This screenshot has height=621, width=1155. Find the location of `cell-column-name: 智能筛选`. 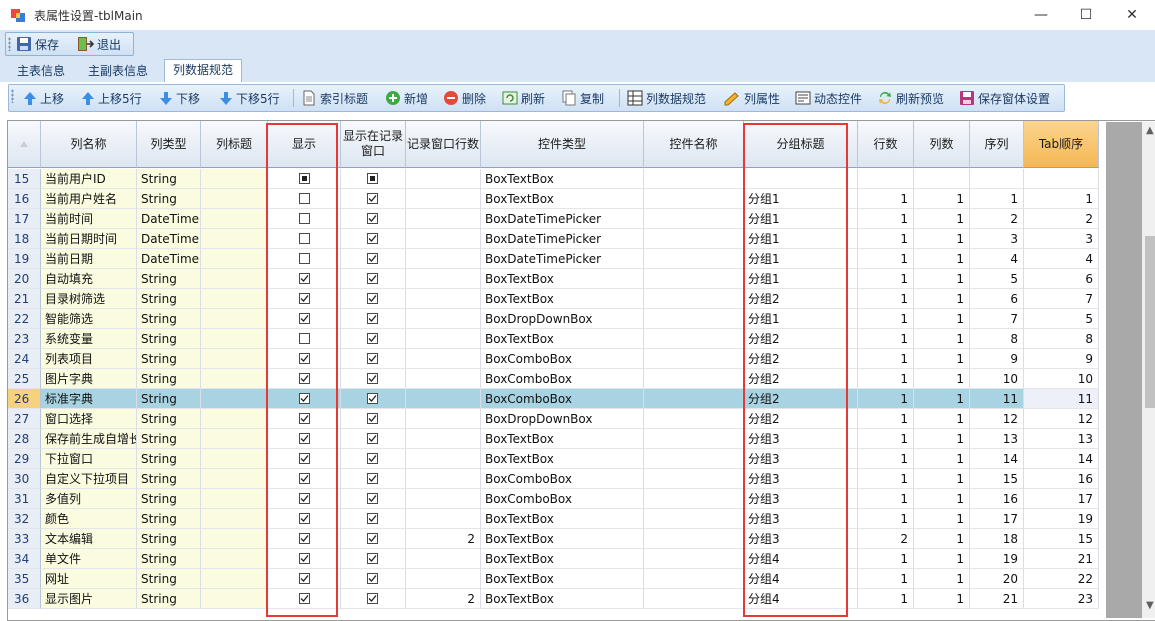

cell-column-name: 智能筛选 is located at coordinates (89, 319).